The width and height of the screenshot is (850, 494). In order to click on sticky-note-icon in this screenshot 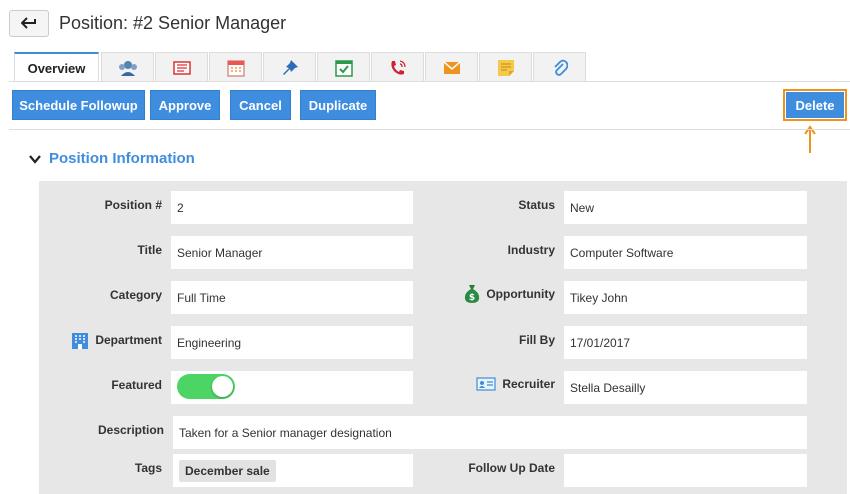, I will do `click(505, 67)`.